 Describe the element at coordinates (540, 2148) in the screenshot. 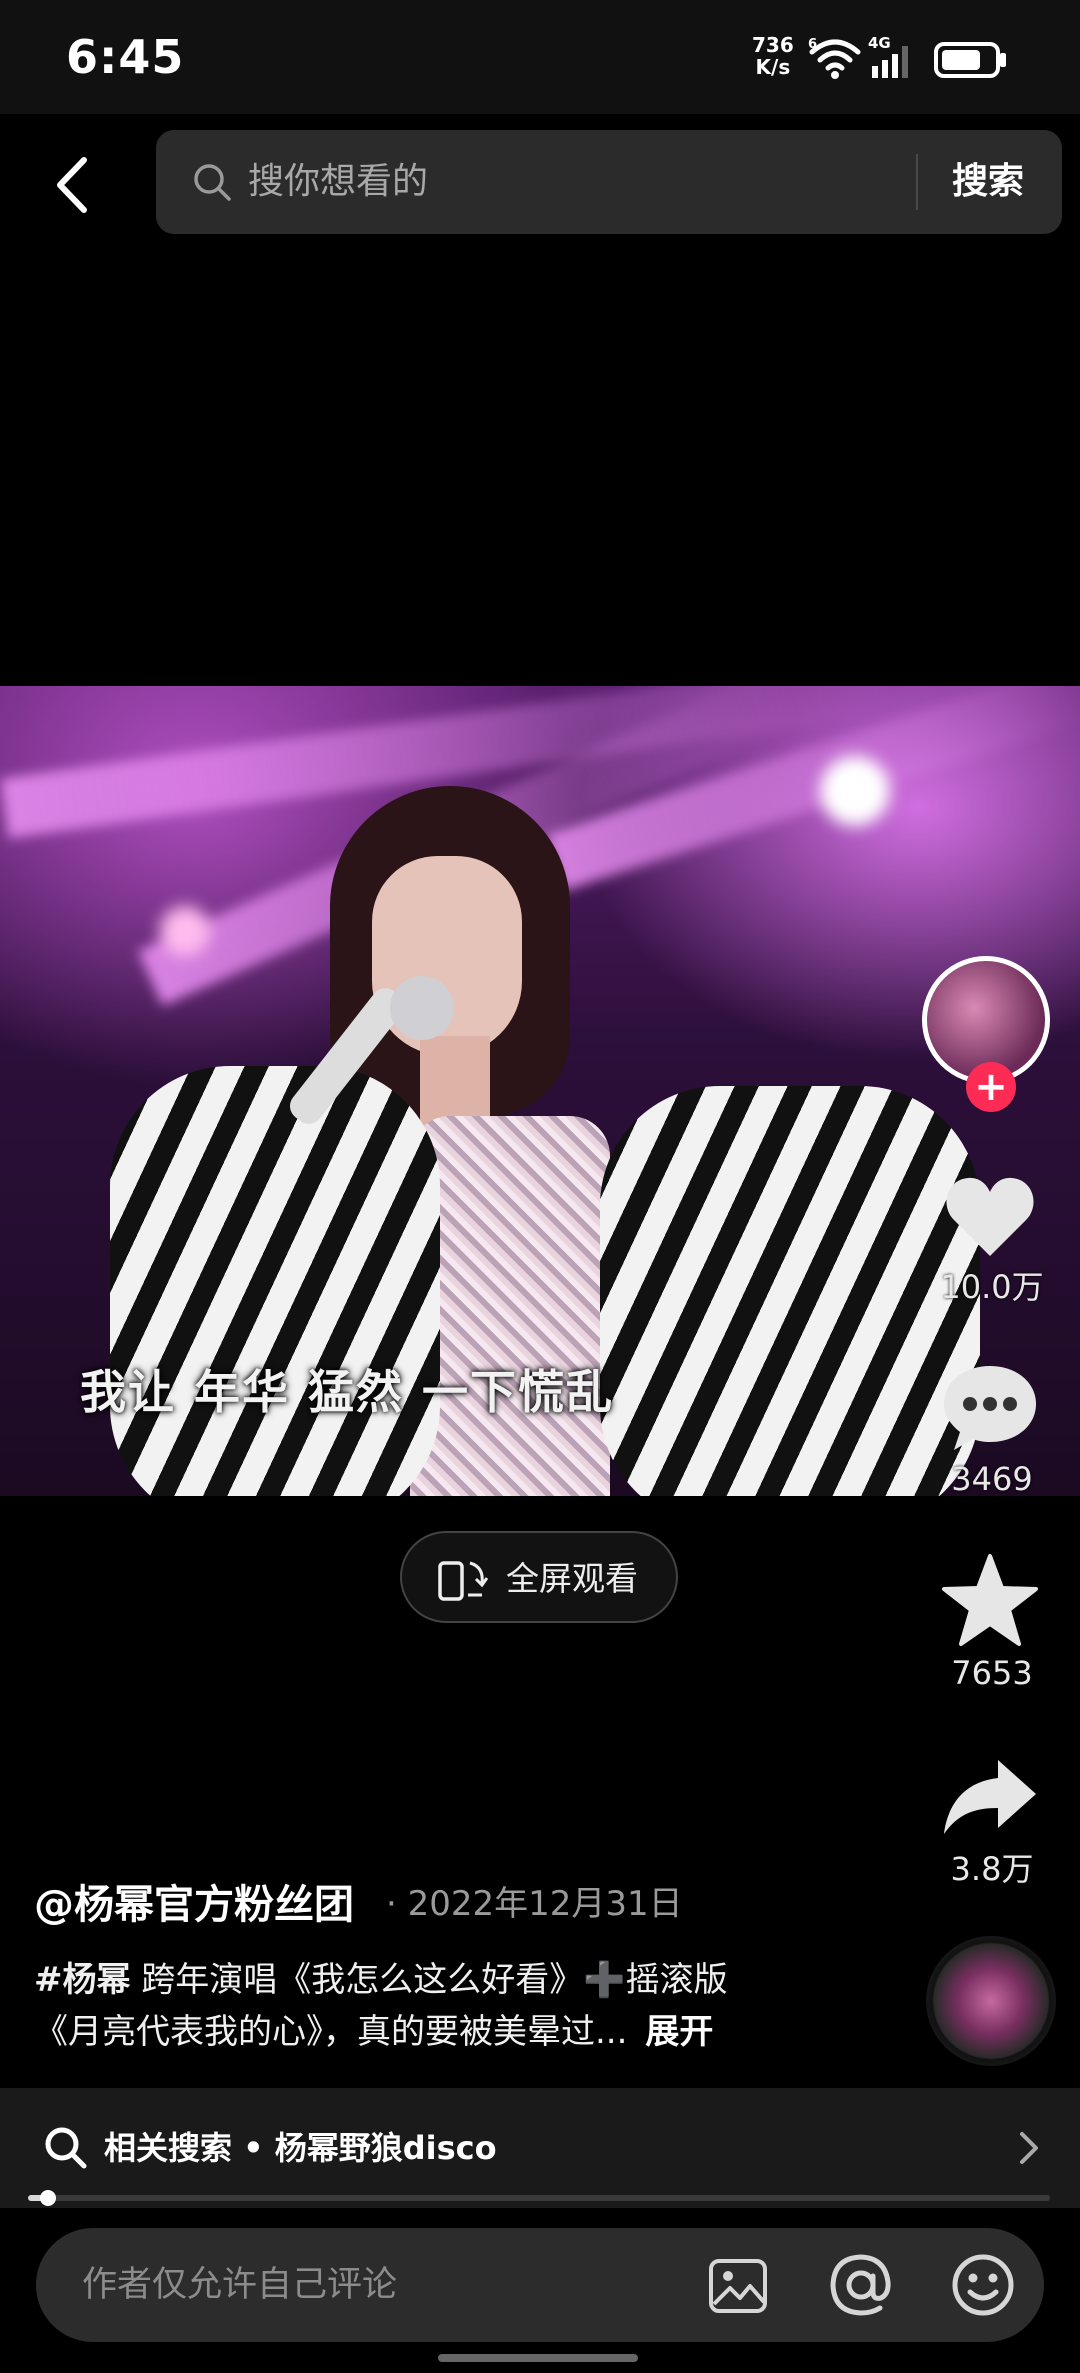

I see `related-search-bar: 相关搜索 • 杨幂野狼disco` at that location.